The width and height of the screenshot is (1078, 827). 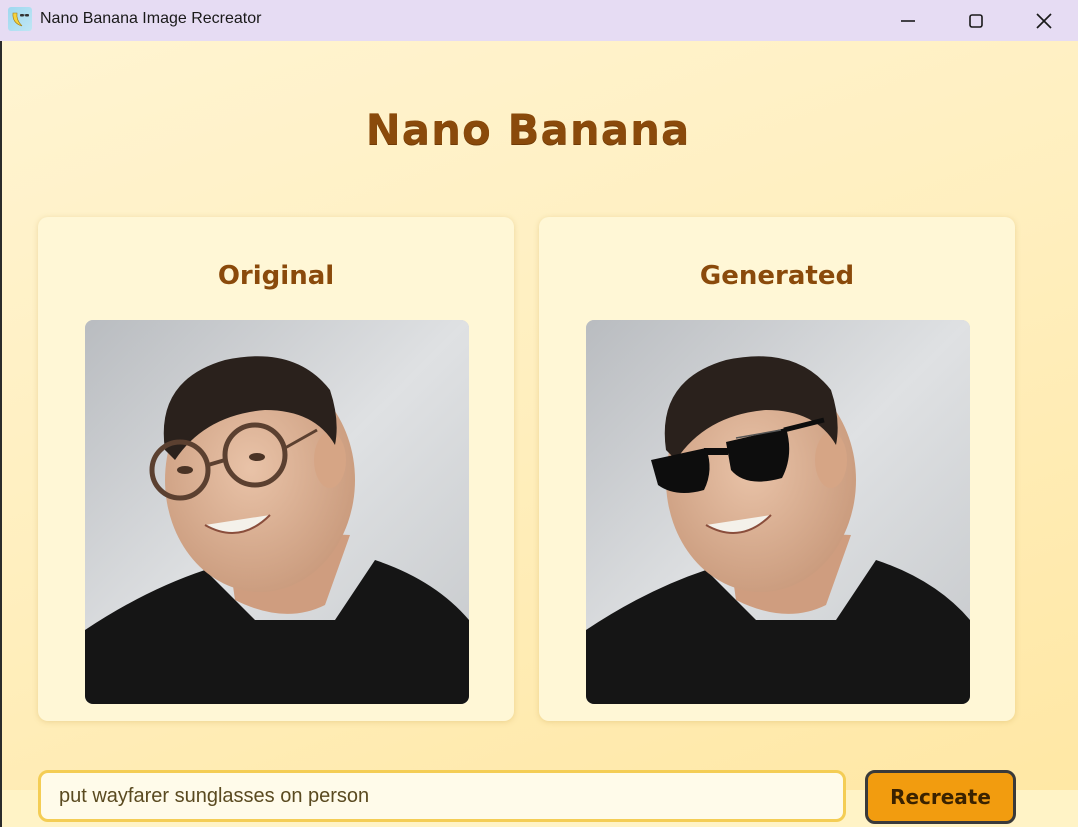 I want to click on close-icon, so click(x=1044, y=20).